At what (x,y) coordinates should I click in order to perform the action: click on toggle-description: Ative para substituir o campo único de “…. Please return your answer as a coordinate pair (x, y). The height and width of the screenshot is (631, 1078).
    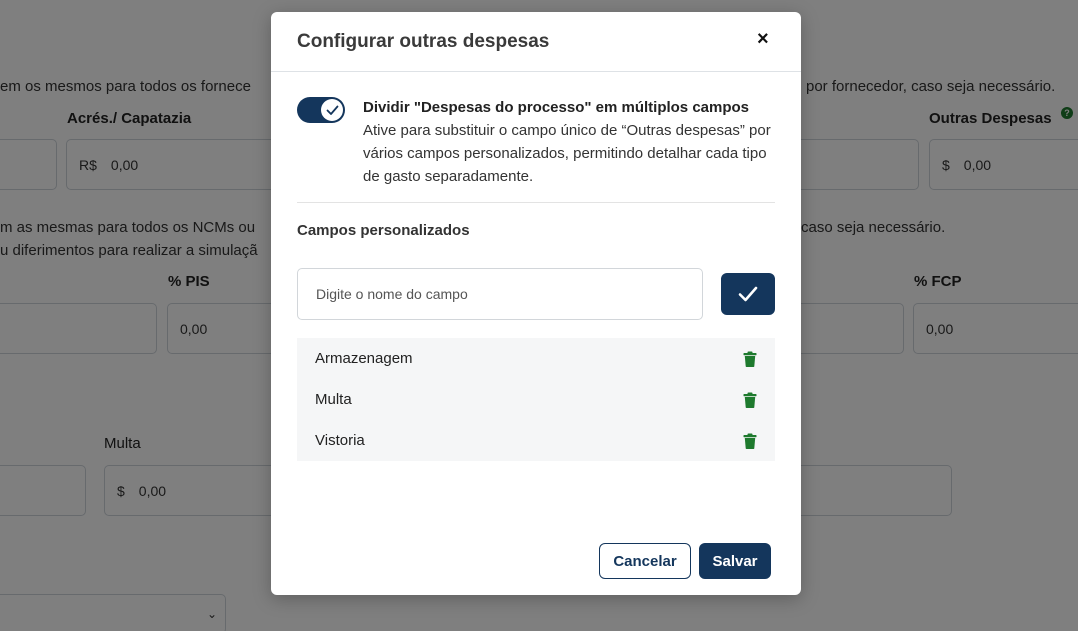
    Looking at the image, I should click on (567, 153).